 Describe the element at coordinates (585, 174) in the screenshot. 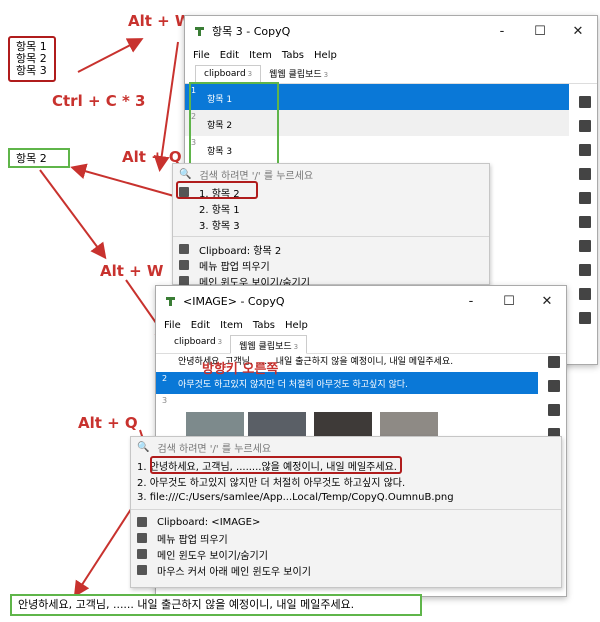

I see `tag-outline-icon` at that location.